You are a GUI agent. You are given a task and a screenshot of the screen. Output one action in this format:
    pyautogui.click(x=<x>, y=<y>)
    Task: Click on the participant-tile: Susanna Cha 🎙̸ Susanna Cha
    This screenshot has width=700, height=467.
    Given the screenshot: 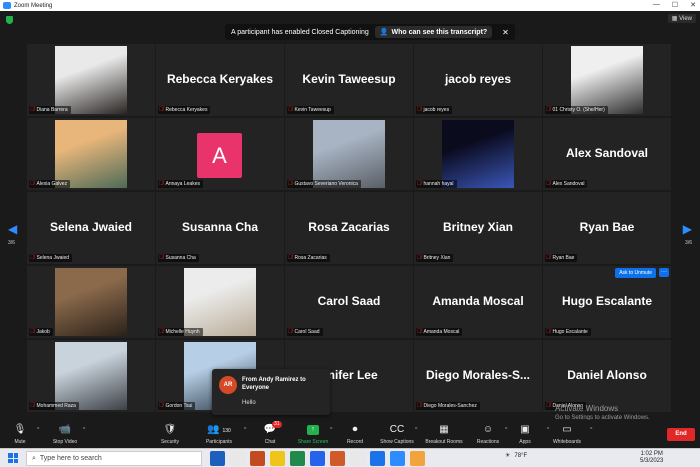 What is the action you would take?
    pyautogui.click(x=220, y=228)
    